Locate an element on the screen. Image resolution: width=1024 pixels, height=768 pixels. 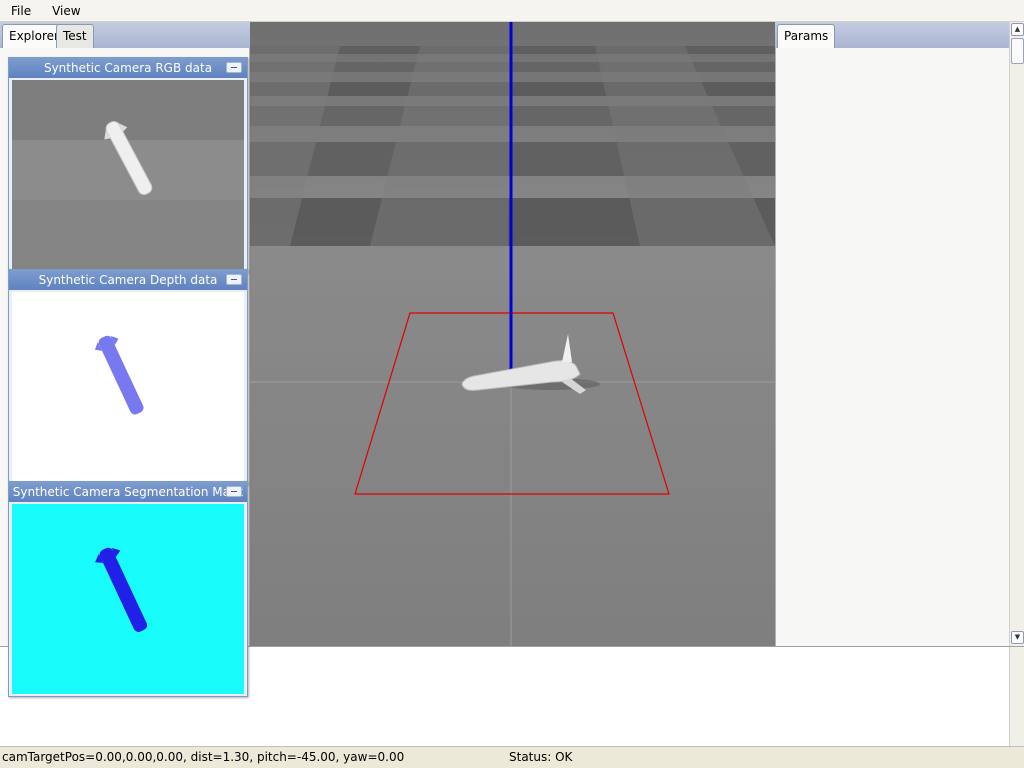
params-scrollbar: ▲ ▼ is located at coordinates (1016, 334).